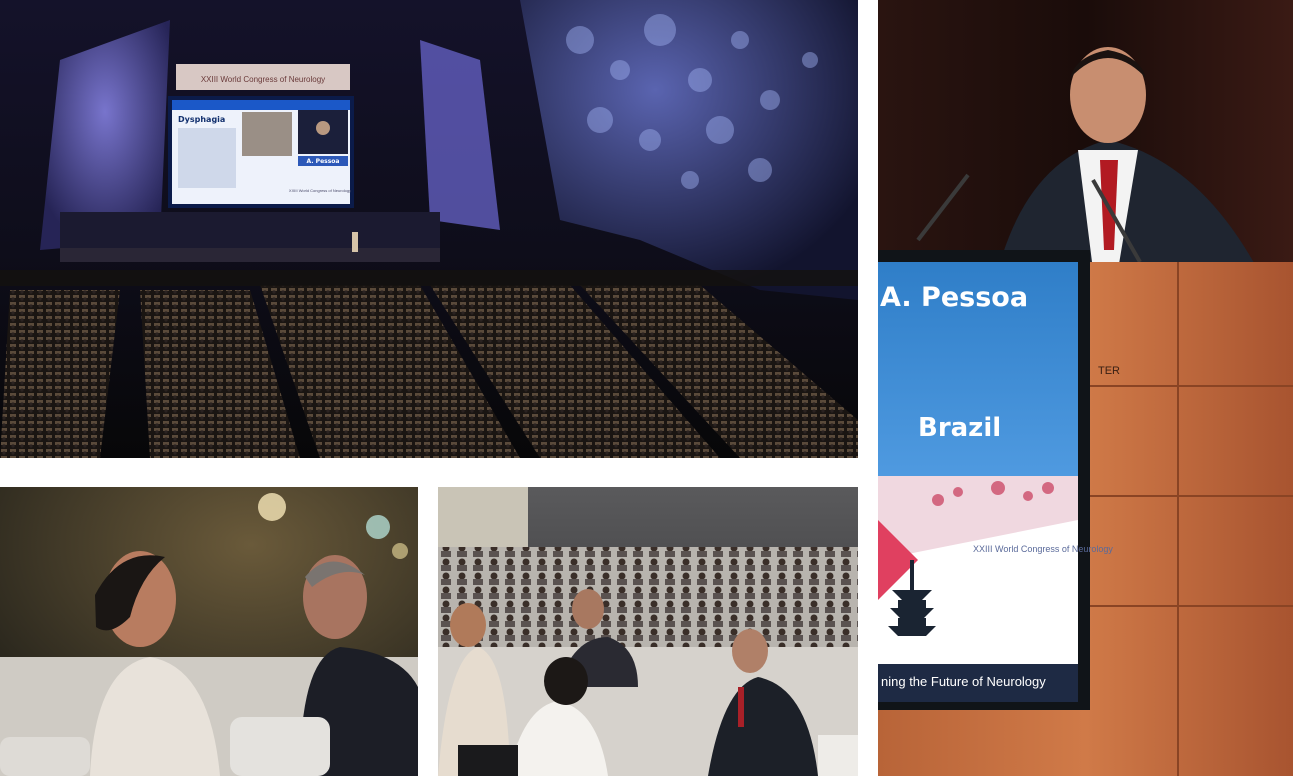  What do you see at coordinates (959, 428) in the screenshot?
I see `speaker-country: Brazil` at bounding box center [959, 428].